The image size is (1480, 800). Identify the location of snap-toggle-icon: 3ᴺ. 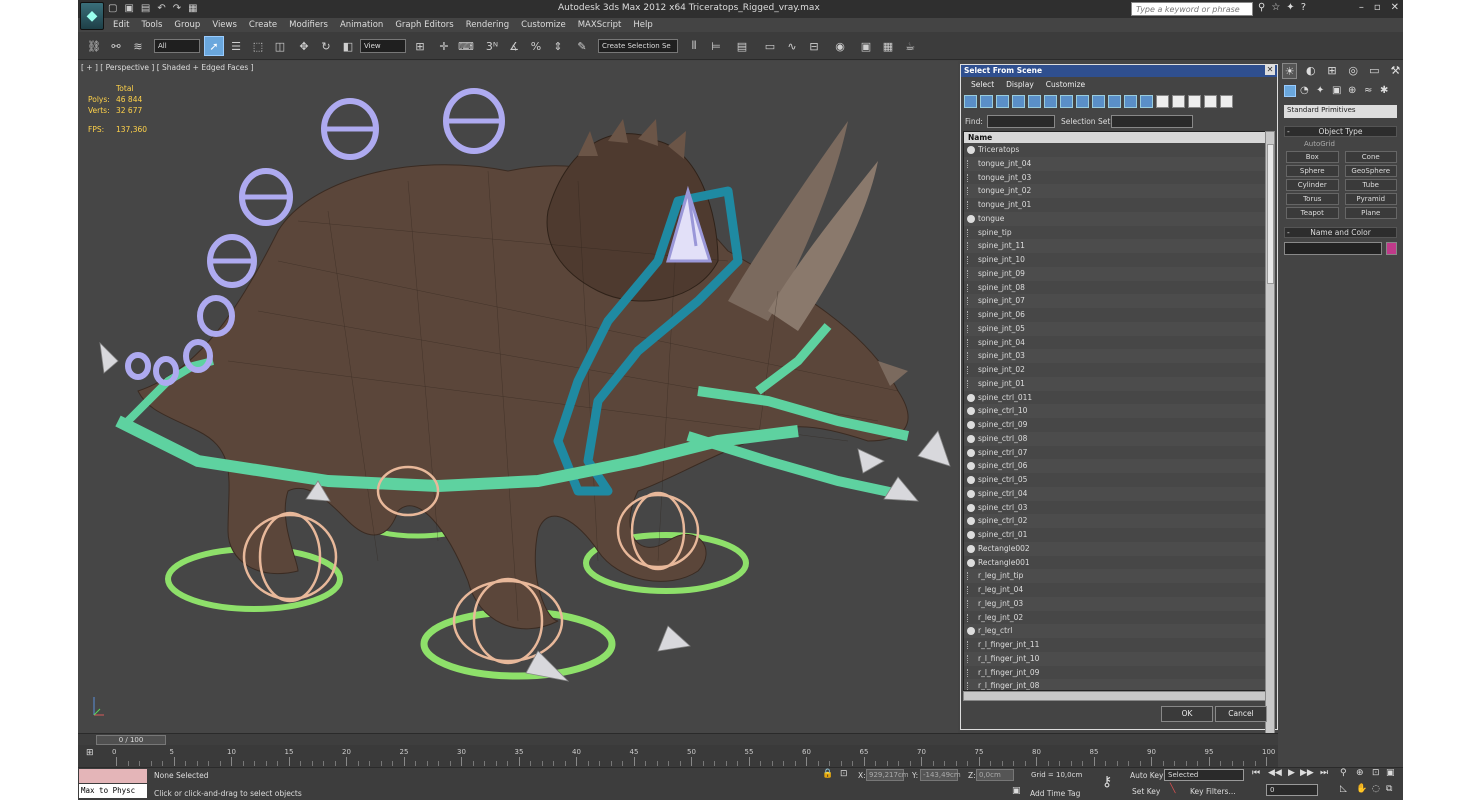
(492, 46).